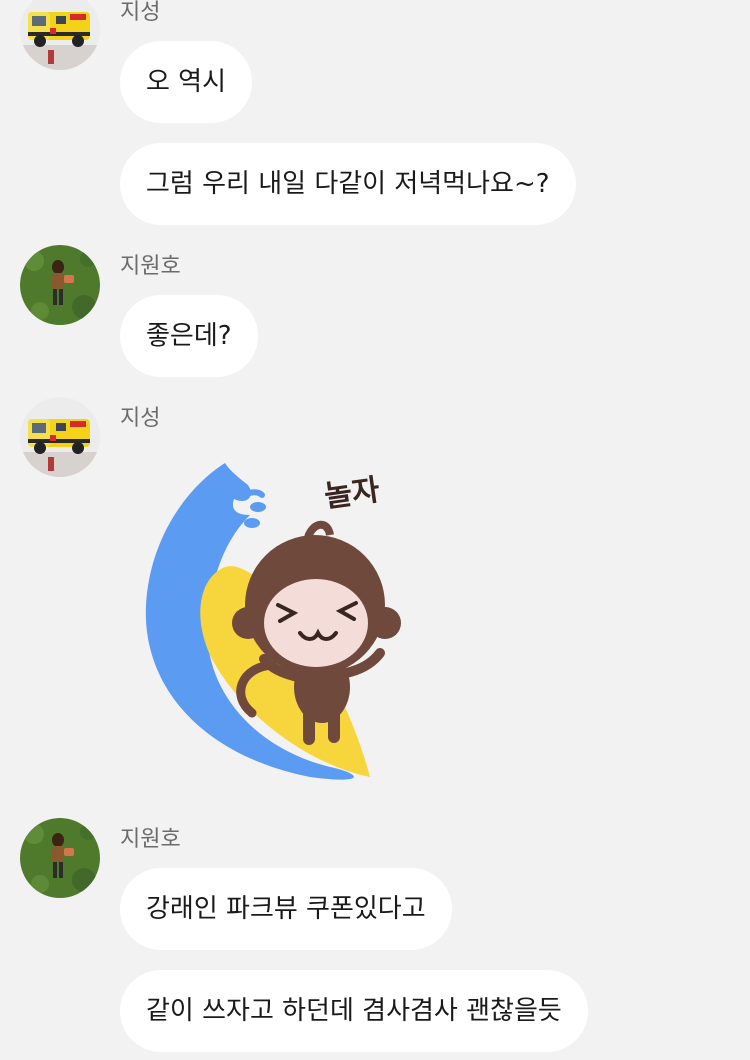 The height and width of the screenshot is (1060, 750). I want to click on message-bubble: 오 역시, so click(186, 82).